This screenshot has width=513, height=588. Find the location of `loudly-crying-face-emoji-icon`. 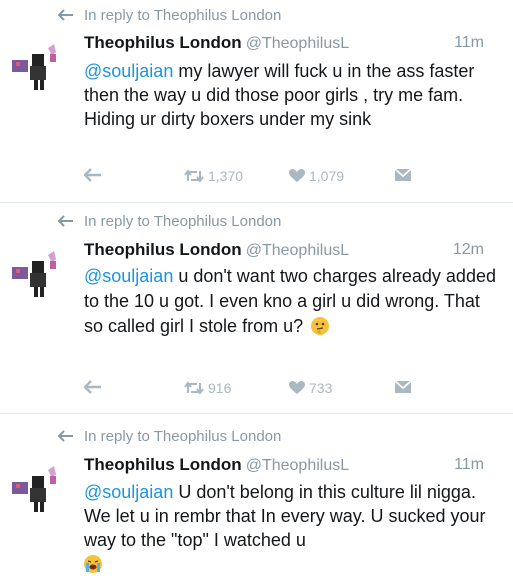

loudly-crying-face-emoji-icon is located at coordinates (93, 564).